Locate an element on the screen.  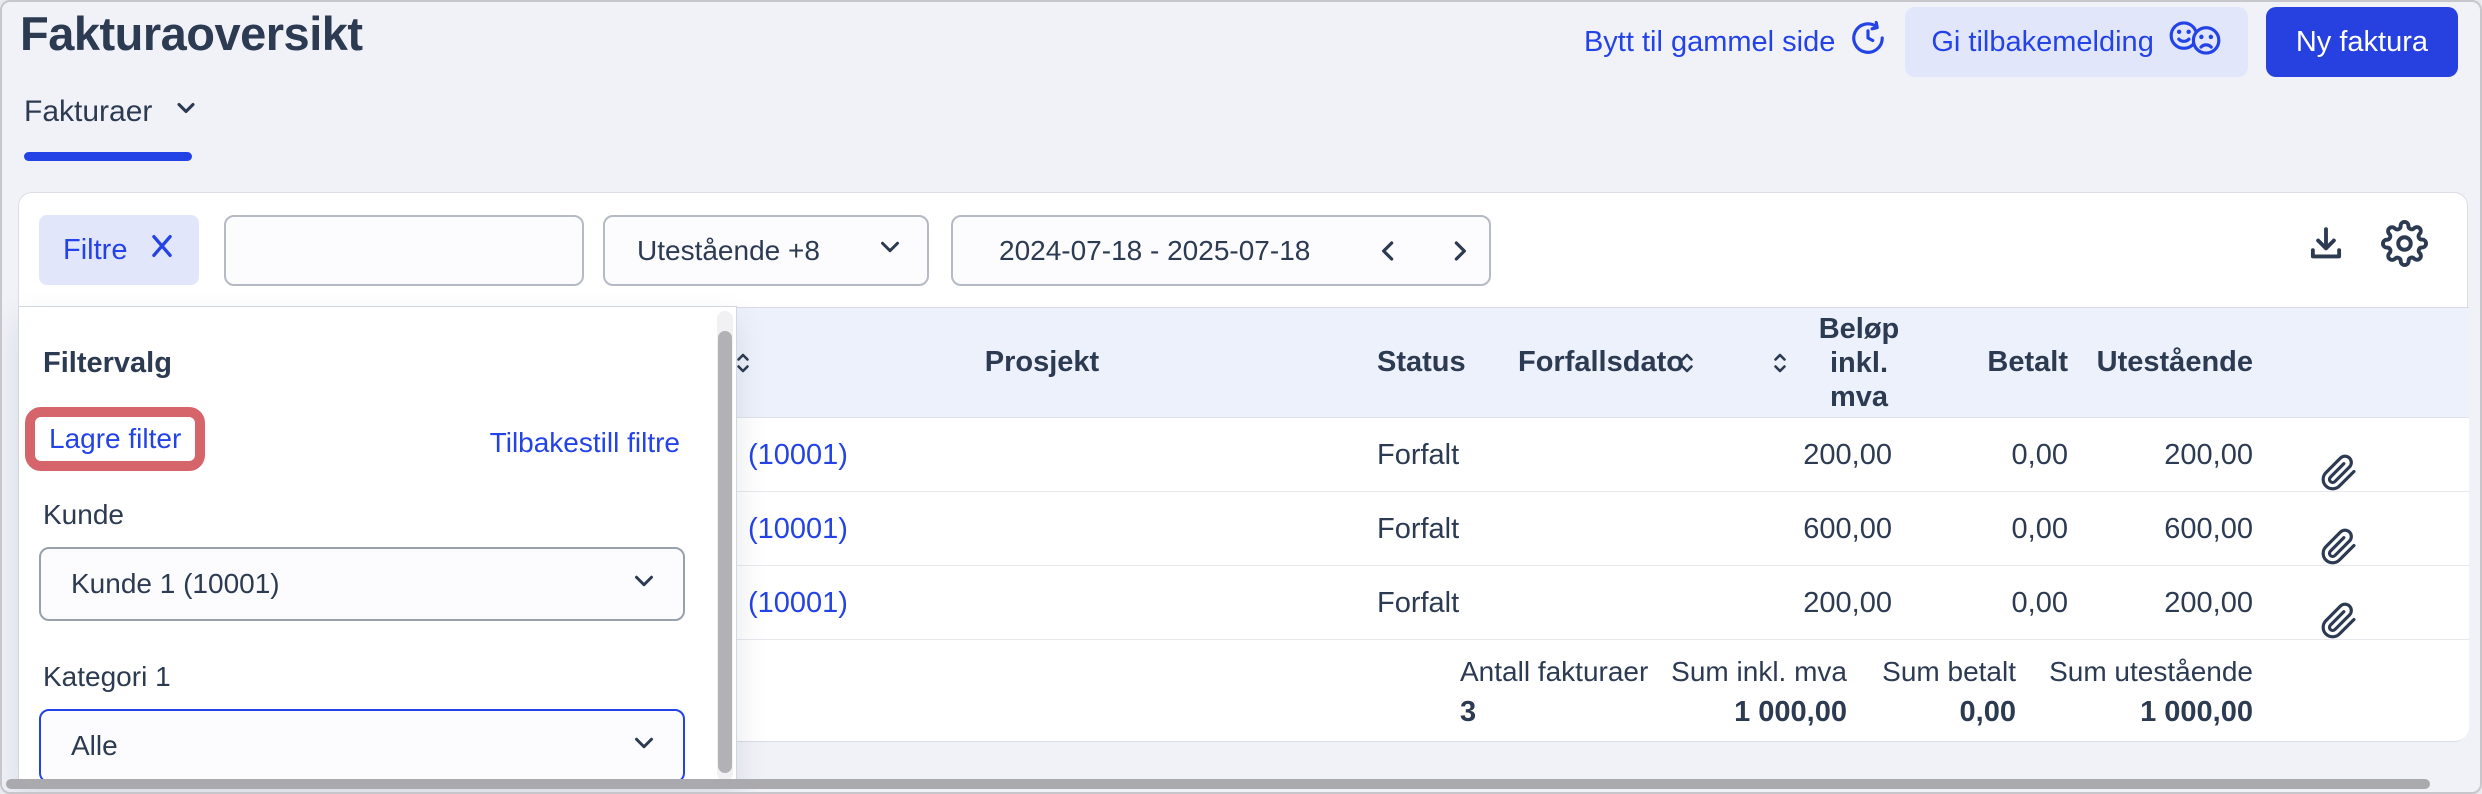
horizontal-scrollbar-thumb is located at coordinates (1218, 784).